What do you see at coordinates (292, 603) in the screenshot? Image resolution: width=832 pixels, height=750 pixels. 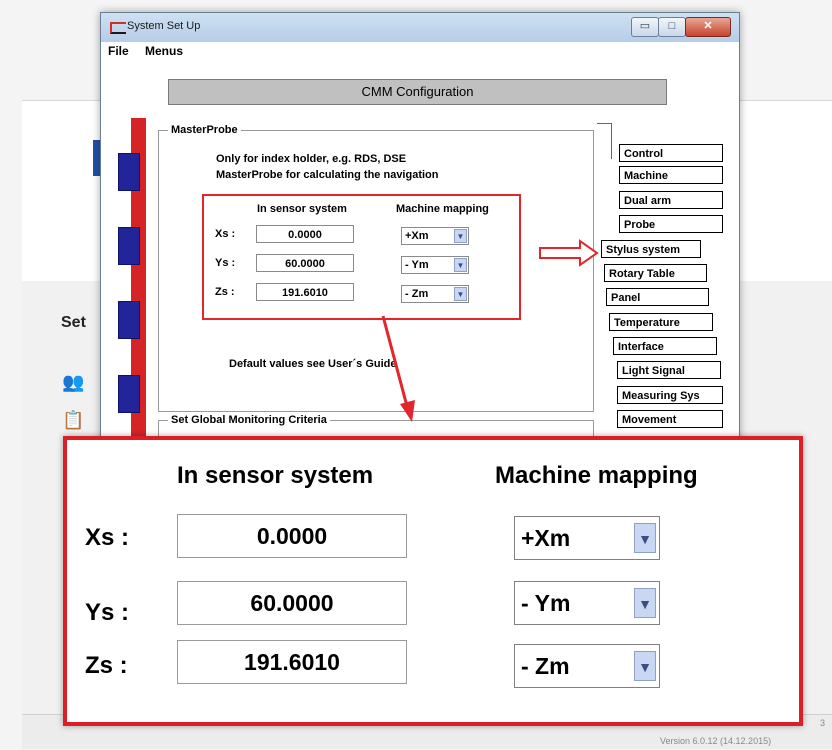 I see `zoom-ys-input: 60.0000` at bounding box center [292, 603].